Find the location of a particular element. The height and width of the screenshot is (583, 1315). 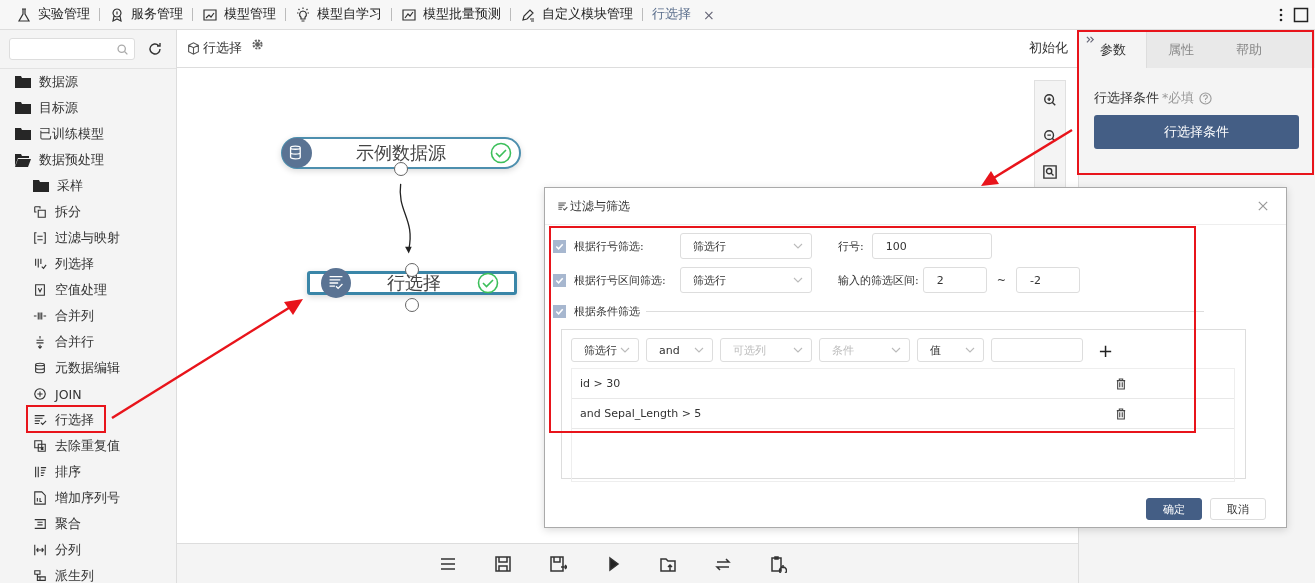

sort-icon is located at coordinates (40, 472).